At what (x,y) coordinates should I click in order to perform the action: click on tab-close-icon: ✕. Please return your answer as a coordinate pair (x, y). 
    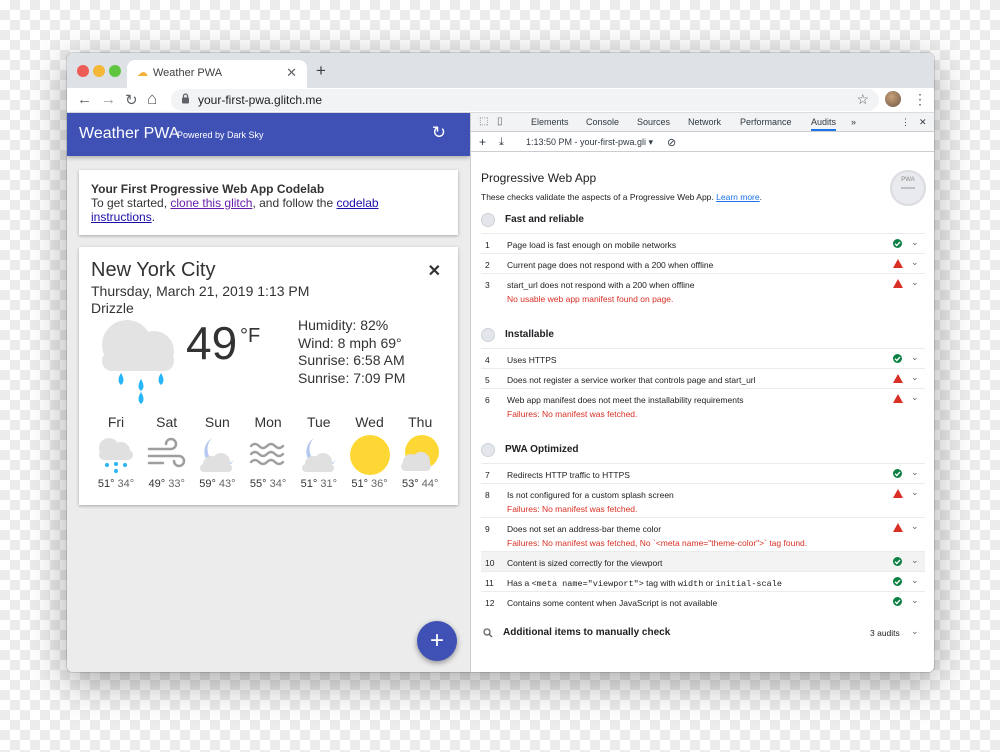
    Looking at the image, I should click on (291, 73).